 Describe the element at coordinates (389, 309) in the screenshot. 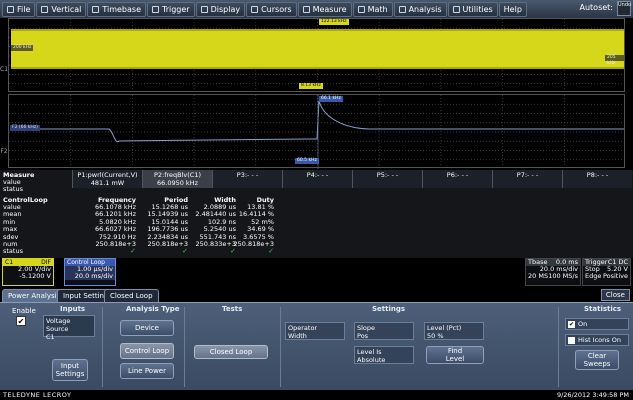

I see `settings-title: Settings` at that location.